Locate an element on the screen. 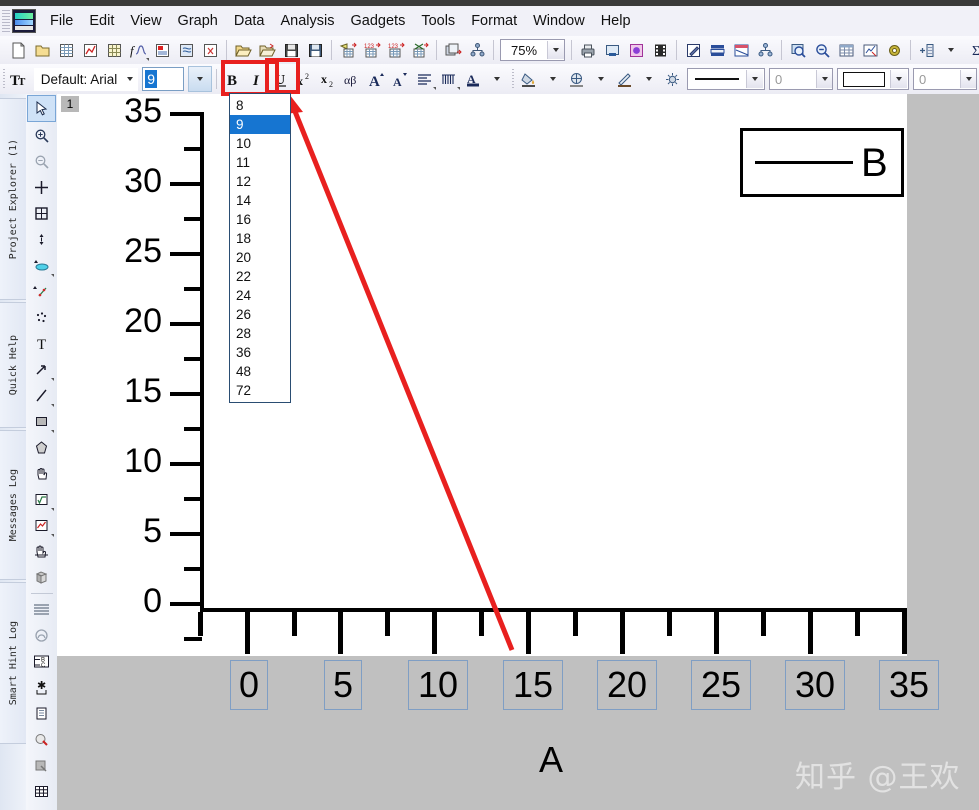 Image resolution: width=979 pixels, height=810 pixels. line-style-combo is located at coordinates (725, 79).